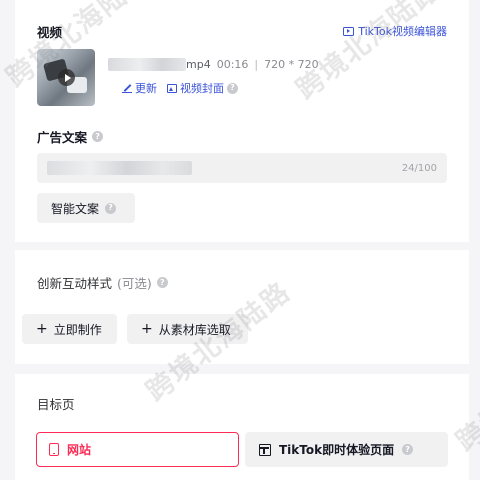 This screenshot has width=480, height=480. What do you see at coordinates (127, 88) in the screenshot?
I see `pencil-icon` at bounding box center [127, 88].